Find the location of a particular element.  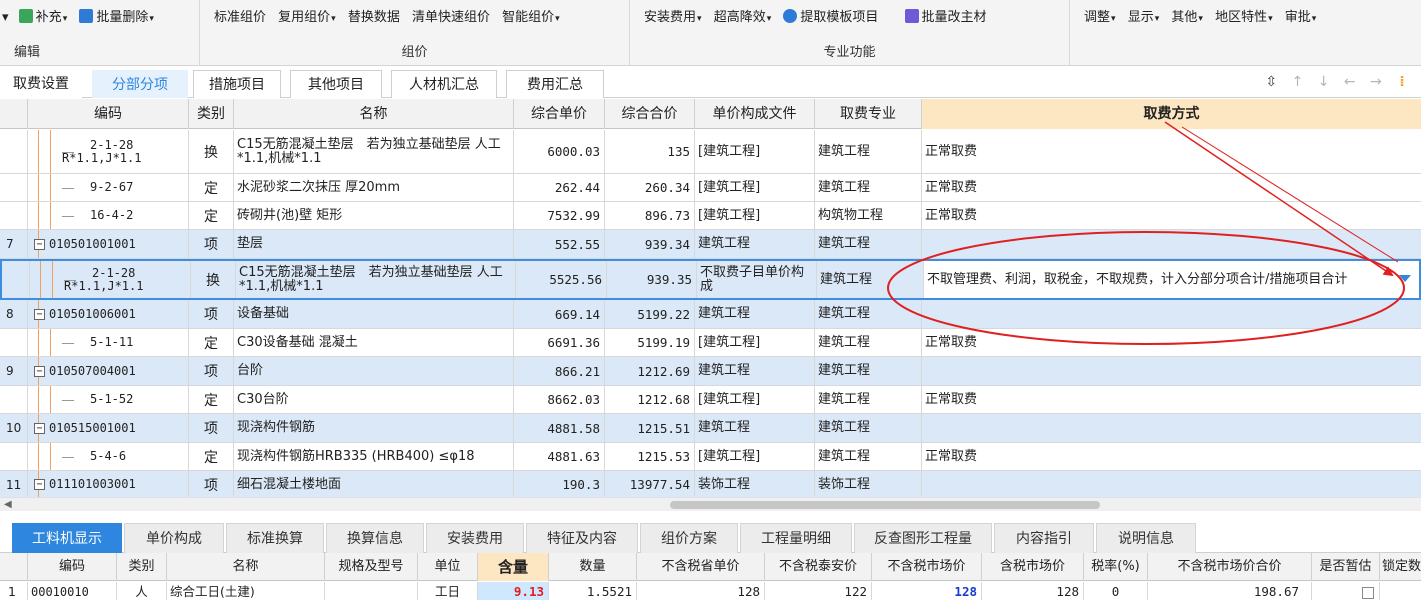

row-total-price: 260.34 is located at coordinates (650, 187).